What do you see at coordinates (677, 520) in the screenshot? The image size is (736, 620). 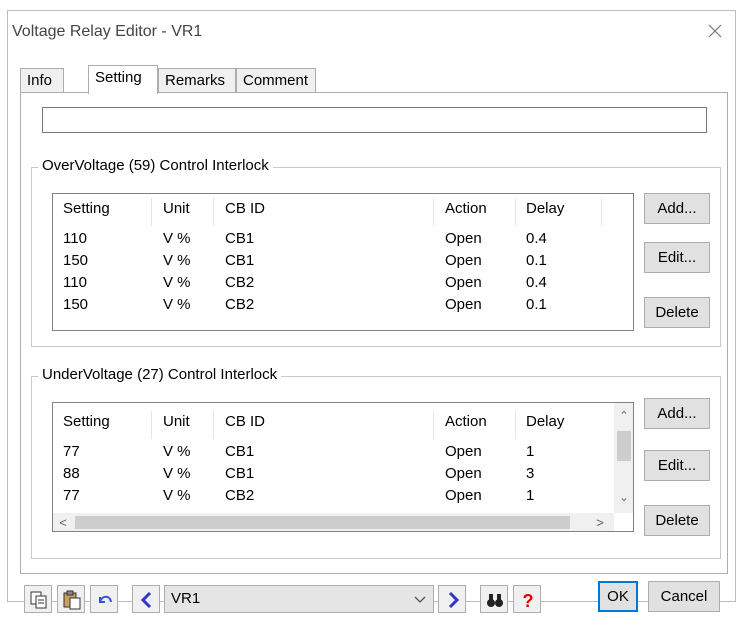 I see `undervoltage-delete-button: Delete` at bounding box center [677, 520].